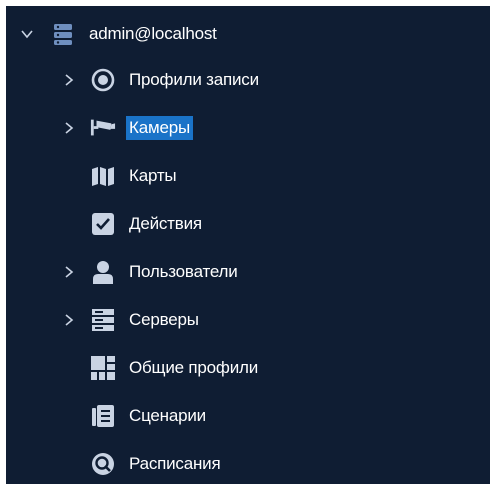  Describe the element at coordinates (103, 416) in the screenshot. I see `scenario-icon` at that location.